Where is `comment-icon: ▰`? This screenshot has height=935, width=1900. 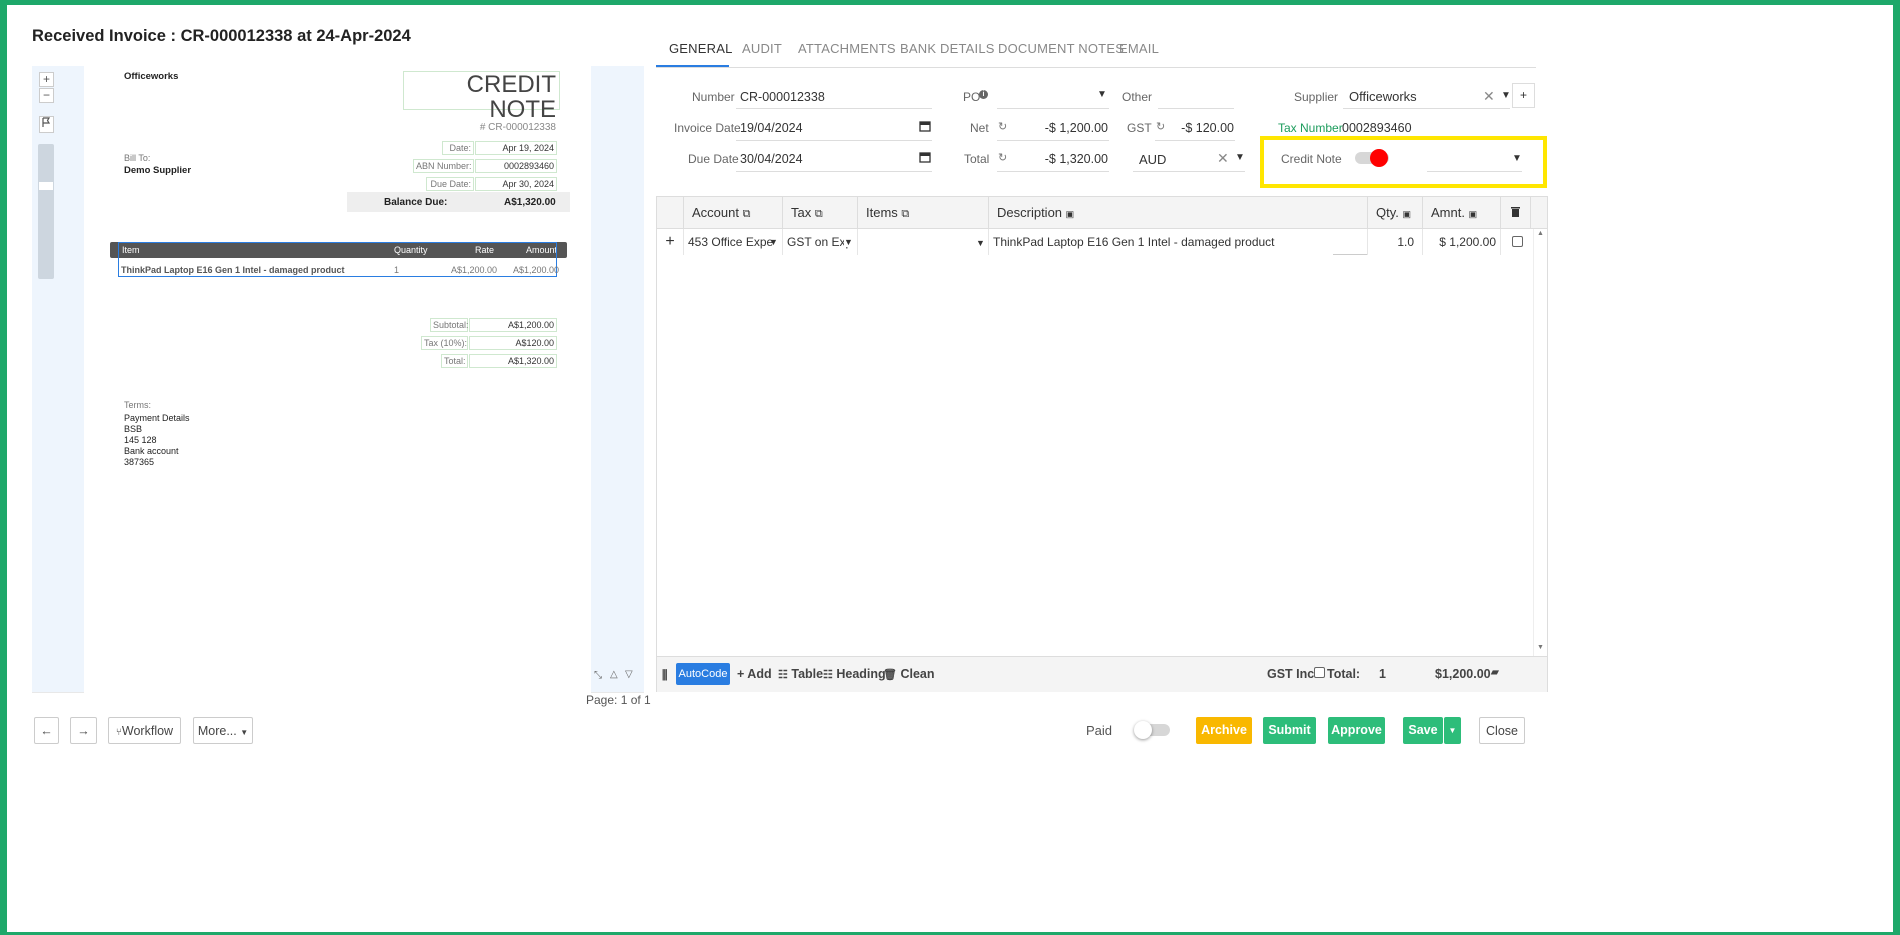 comment-icon: ▰ is located at coordinates (1495, 672).